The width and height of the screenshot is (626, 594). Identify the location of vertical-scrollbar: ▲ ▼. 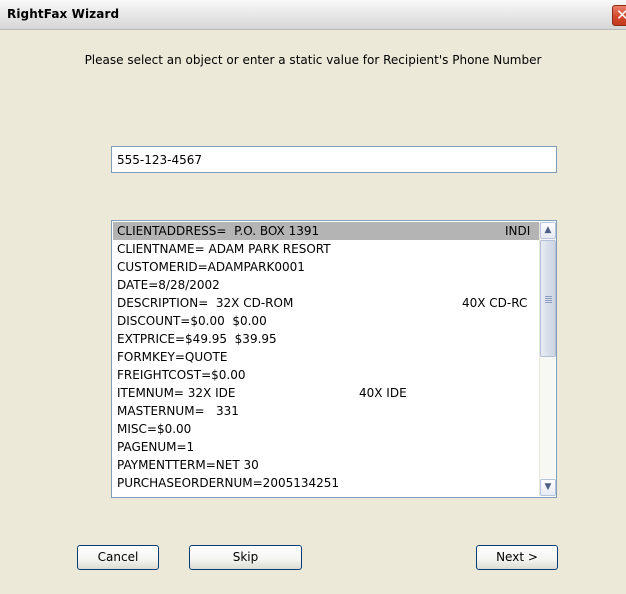
(547, 359).